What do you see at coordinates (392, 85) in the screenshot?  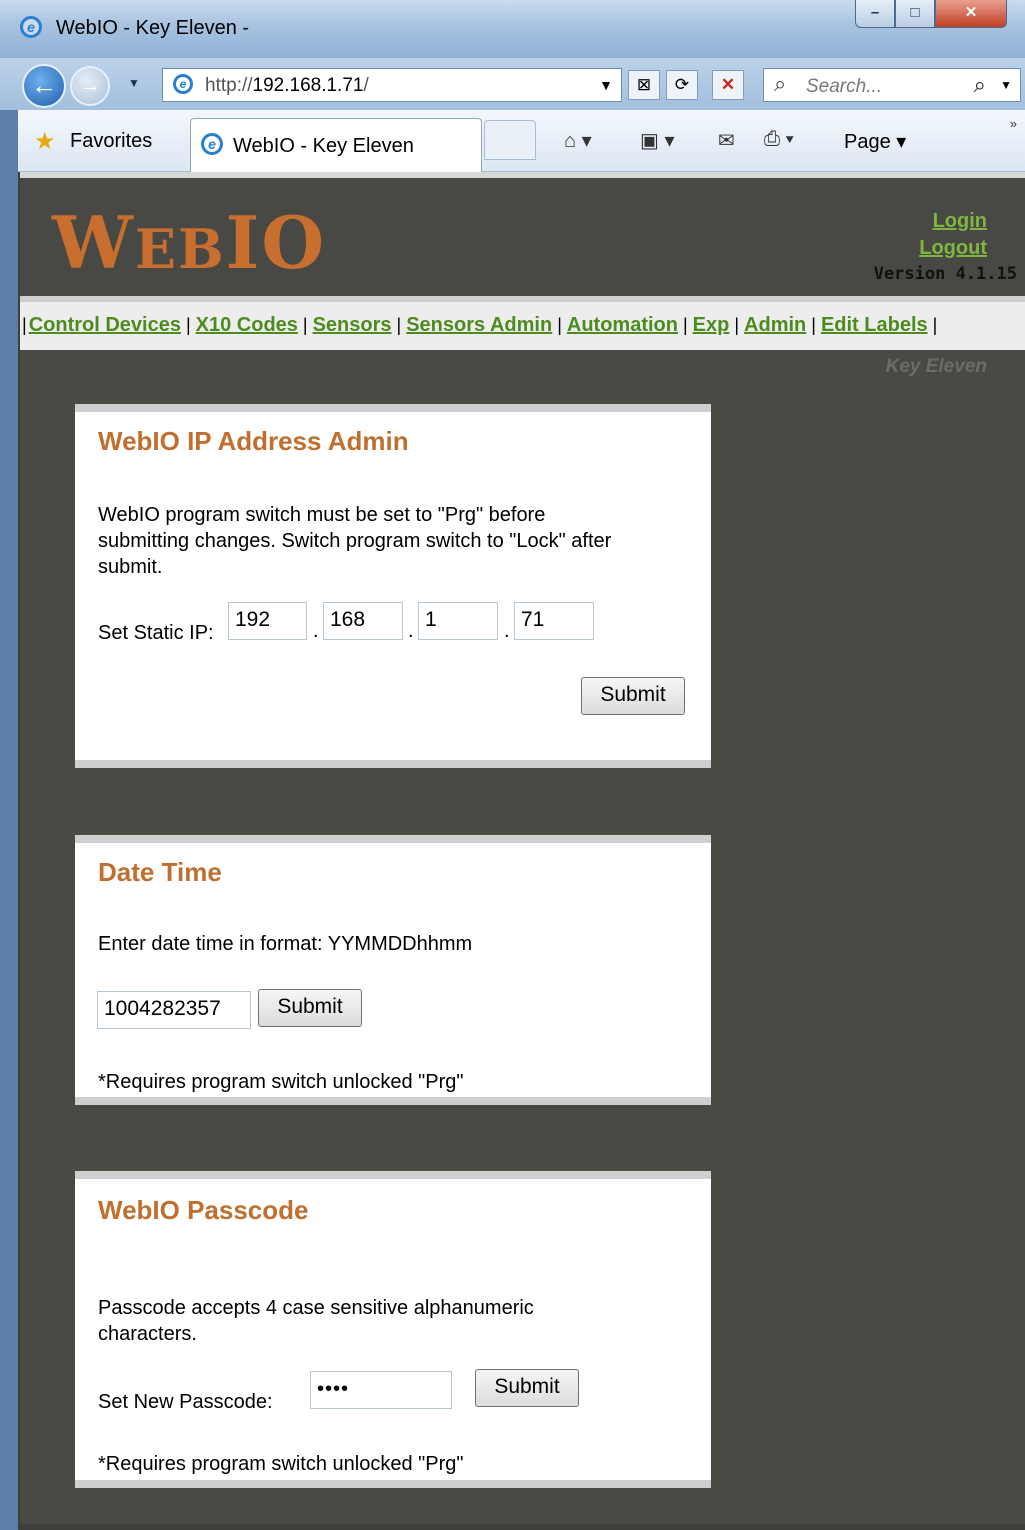 I see `url-input: e http://192.168.1.71/ ▼` at bounding box center [392, 85].